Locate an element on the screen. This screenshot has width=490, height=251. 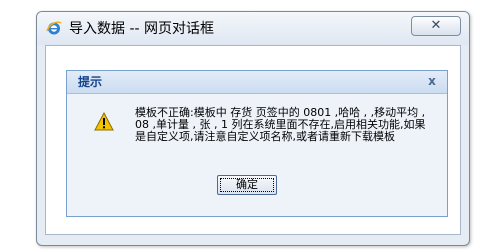
ok-button-label: 确定 is located at coordinates (247, 184).